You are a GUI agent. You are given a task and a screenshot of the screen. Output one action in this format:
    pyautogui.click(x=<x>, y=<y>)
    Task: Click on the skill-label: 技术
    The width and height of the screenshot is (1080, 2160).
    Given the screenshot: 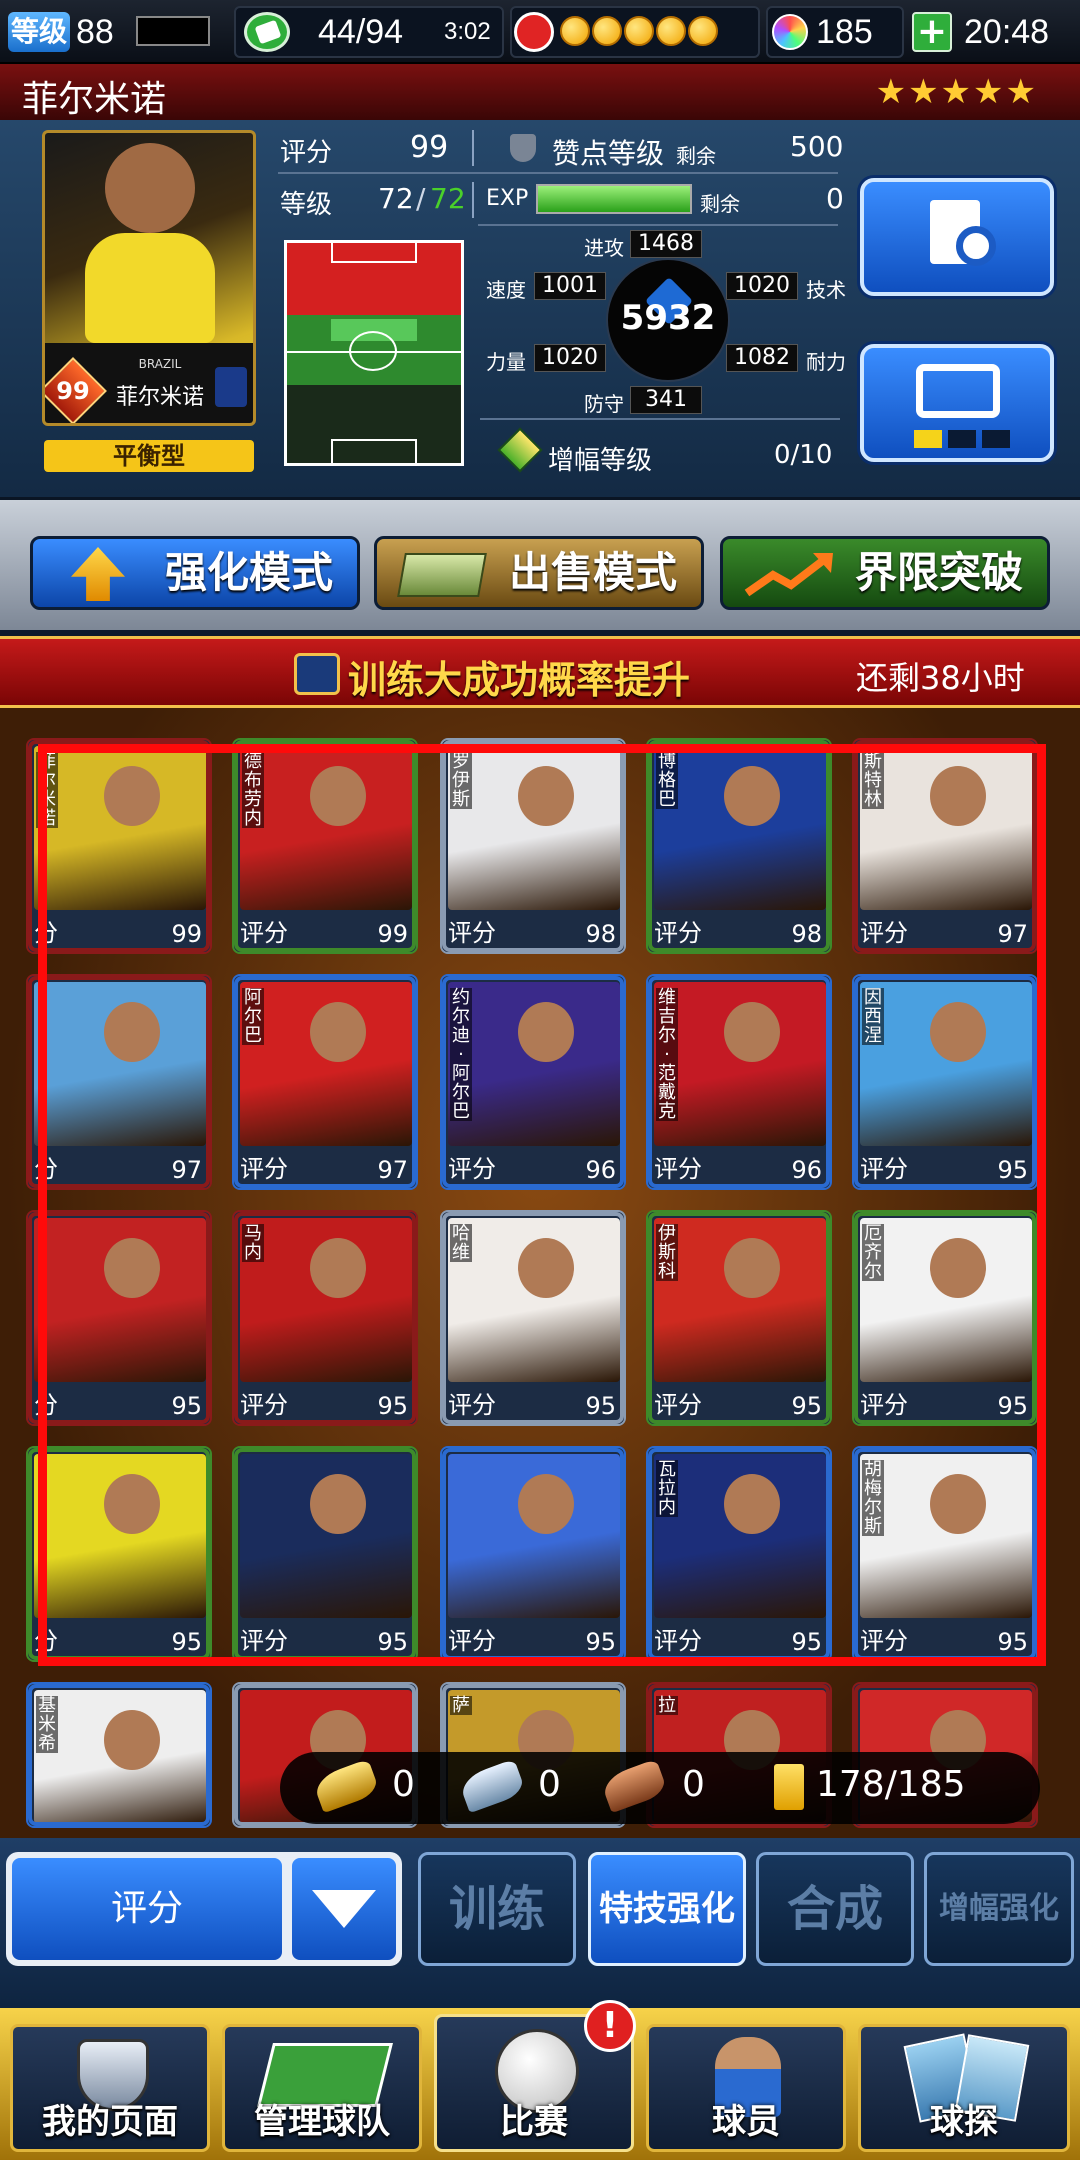 What is the action you would take?
    pyautogui.click(x=826, y=290)
    